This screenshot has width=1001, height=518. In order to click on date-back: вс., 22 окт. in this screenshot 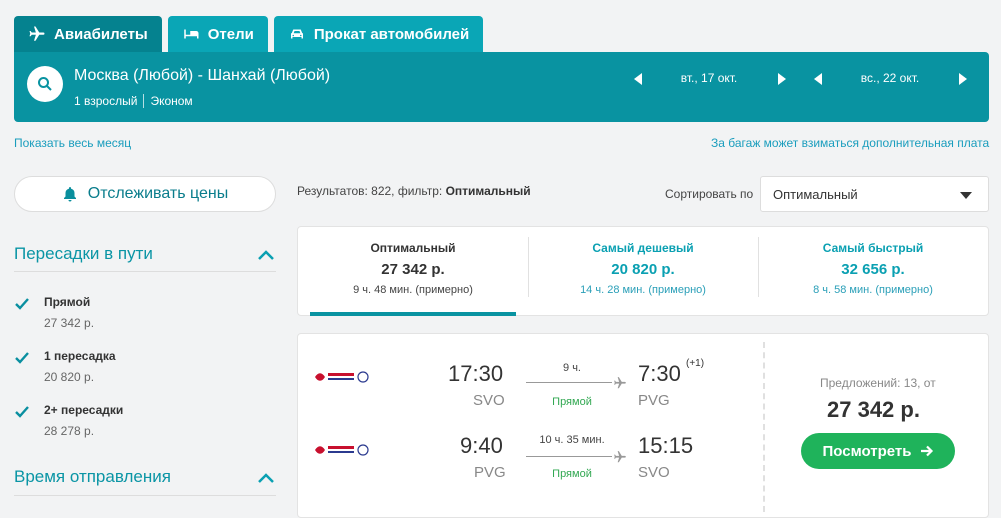, I will do `click(890, 78)`.